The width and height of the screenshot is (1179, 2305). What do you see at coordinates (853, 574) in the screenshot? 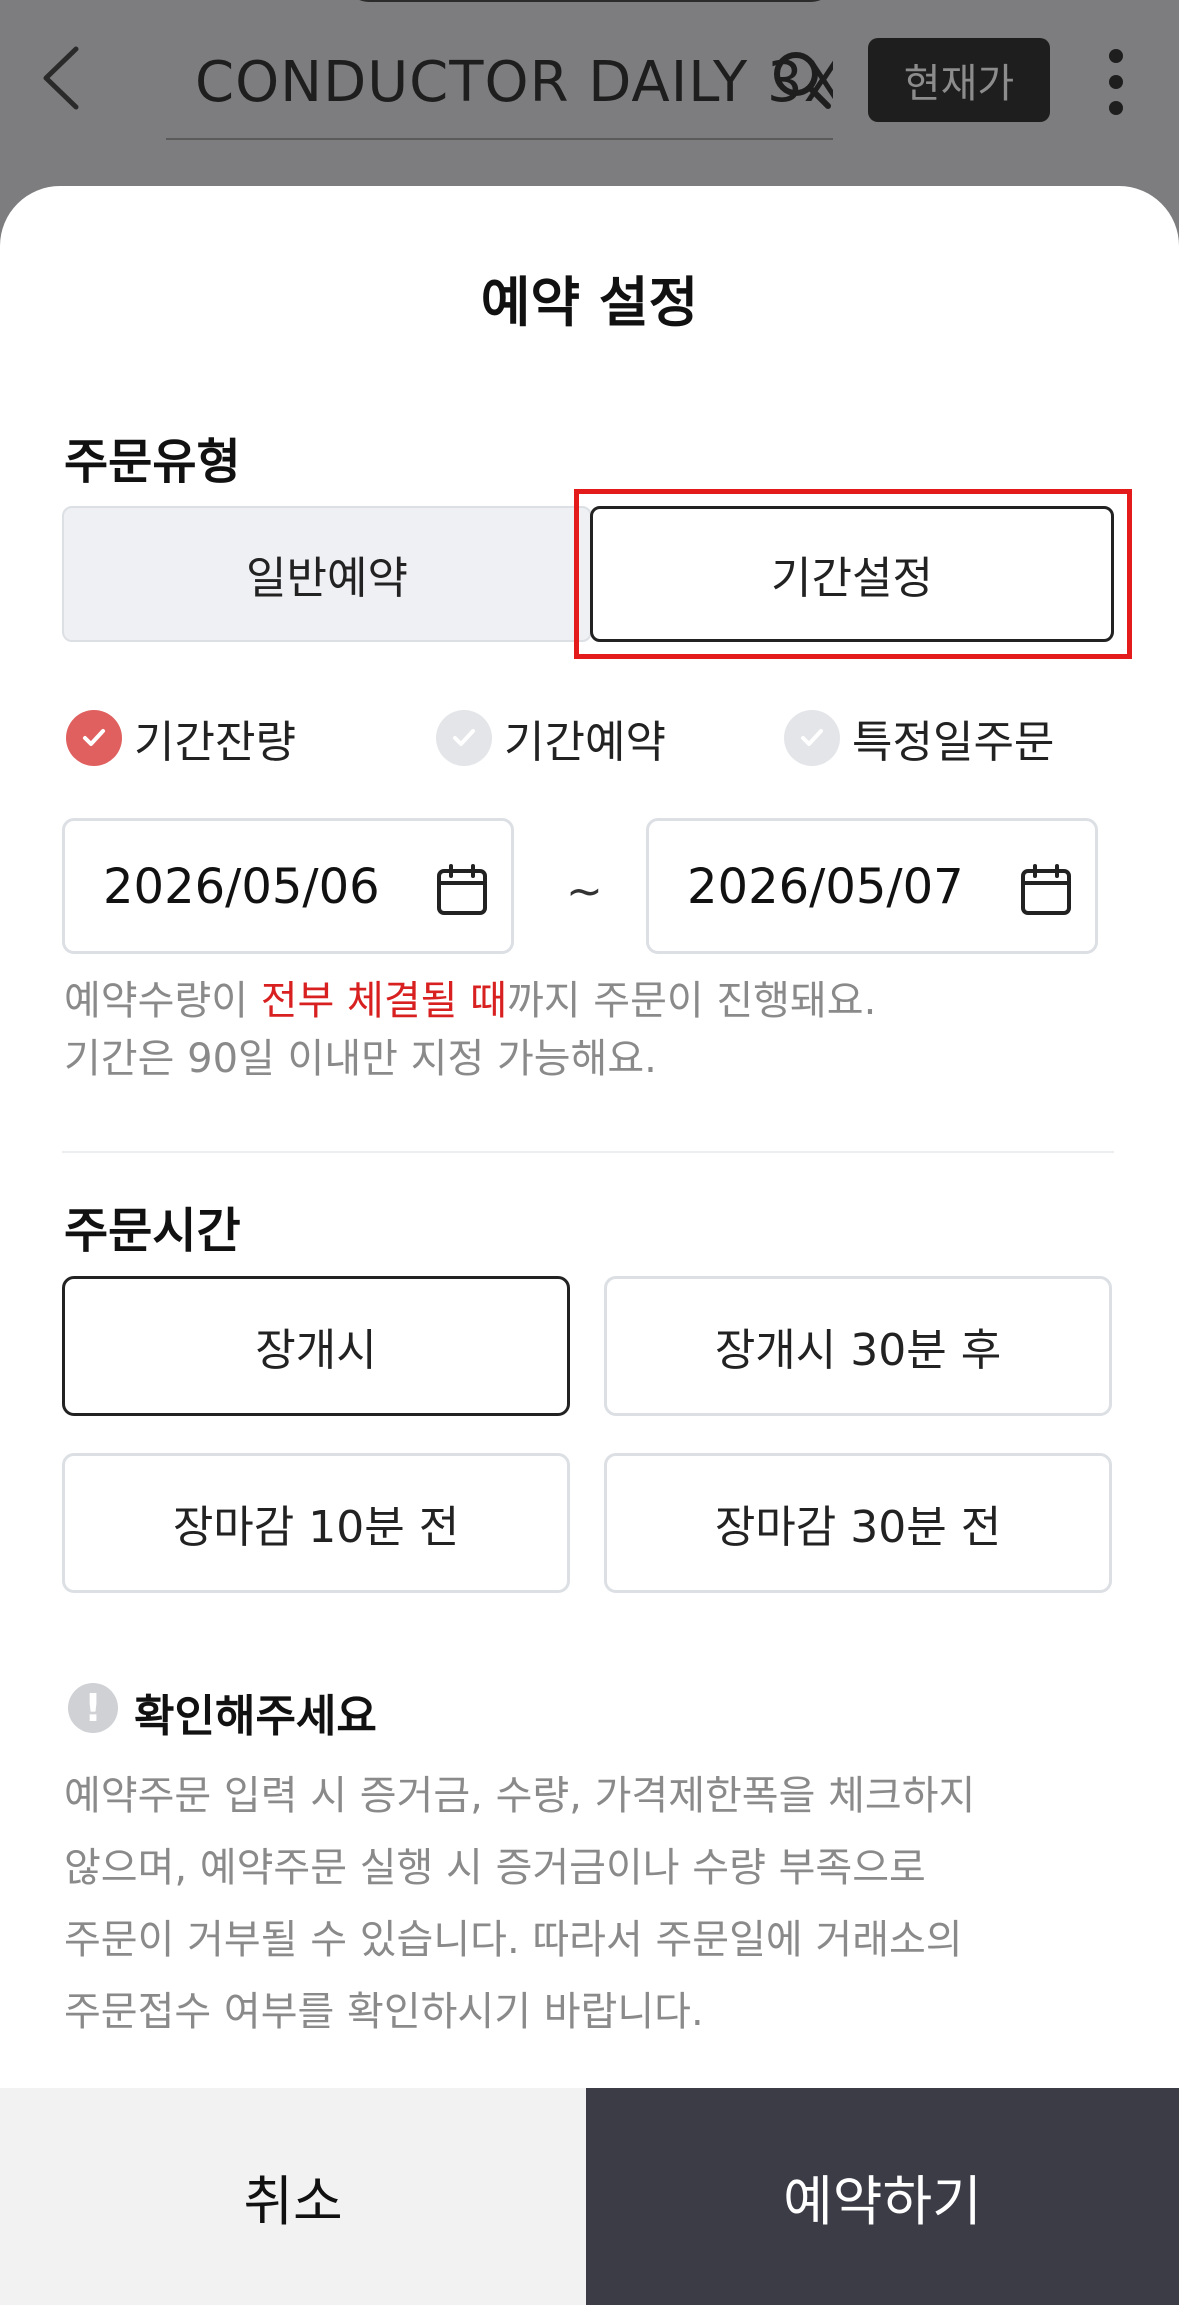
I see `selection-highlight-box` at bounding box center [853, 574].